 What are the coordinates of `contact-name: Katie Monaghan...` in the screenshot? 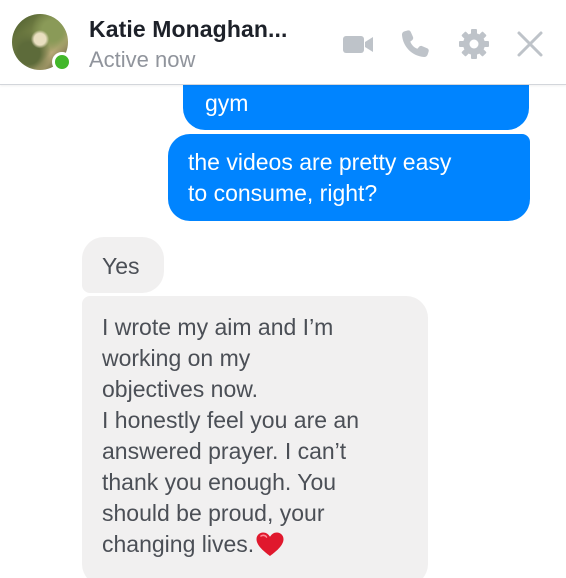 It's located at (188, 29).